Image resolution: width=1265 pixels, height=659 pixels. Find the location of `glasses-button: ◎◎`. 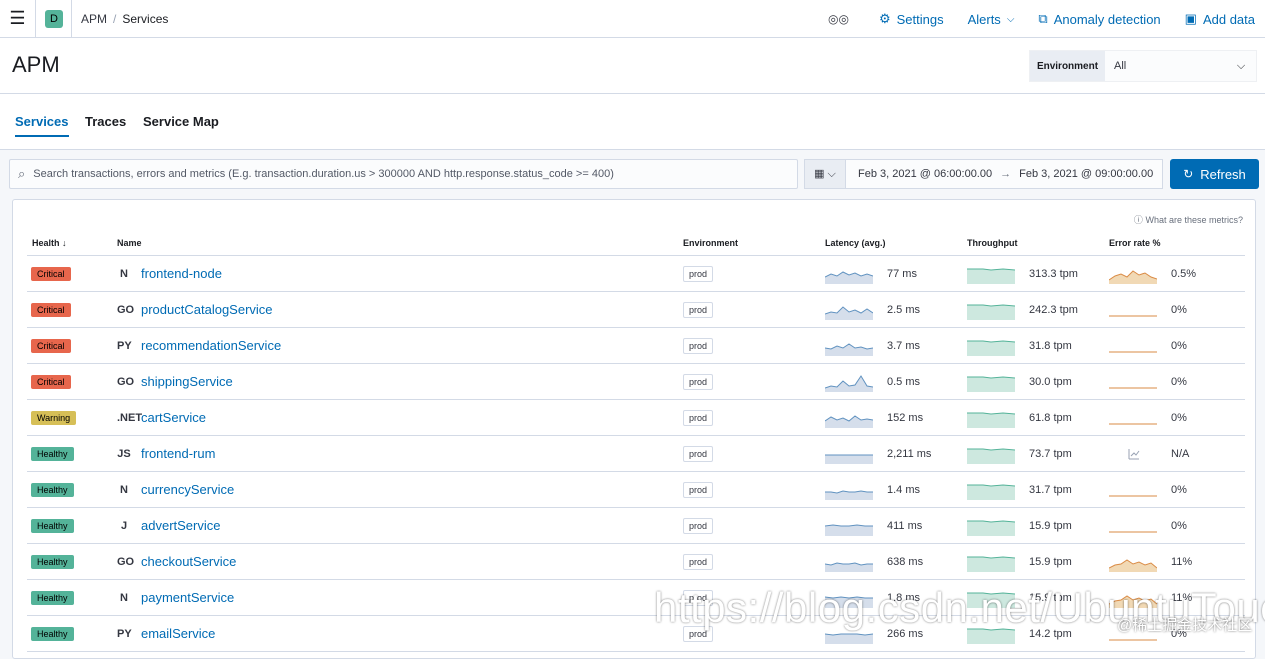

glasses-button: ◎◎ is located at coordinates (841, 19).